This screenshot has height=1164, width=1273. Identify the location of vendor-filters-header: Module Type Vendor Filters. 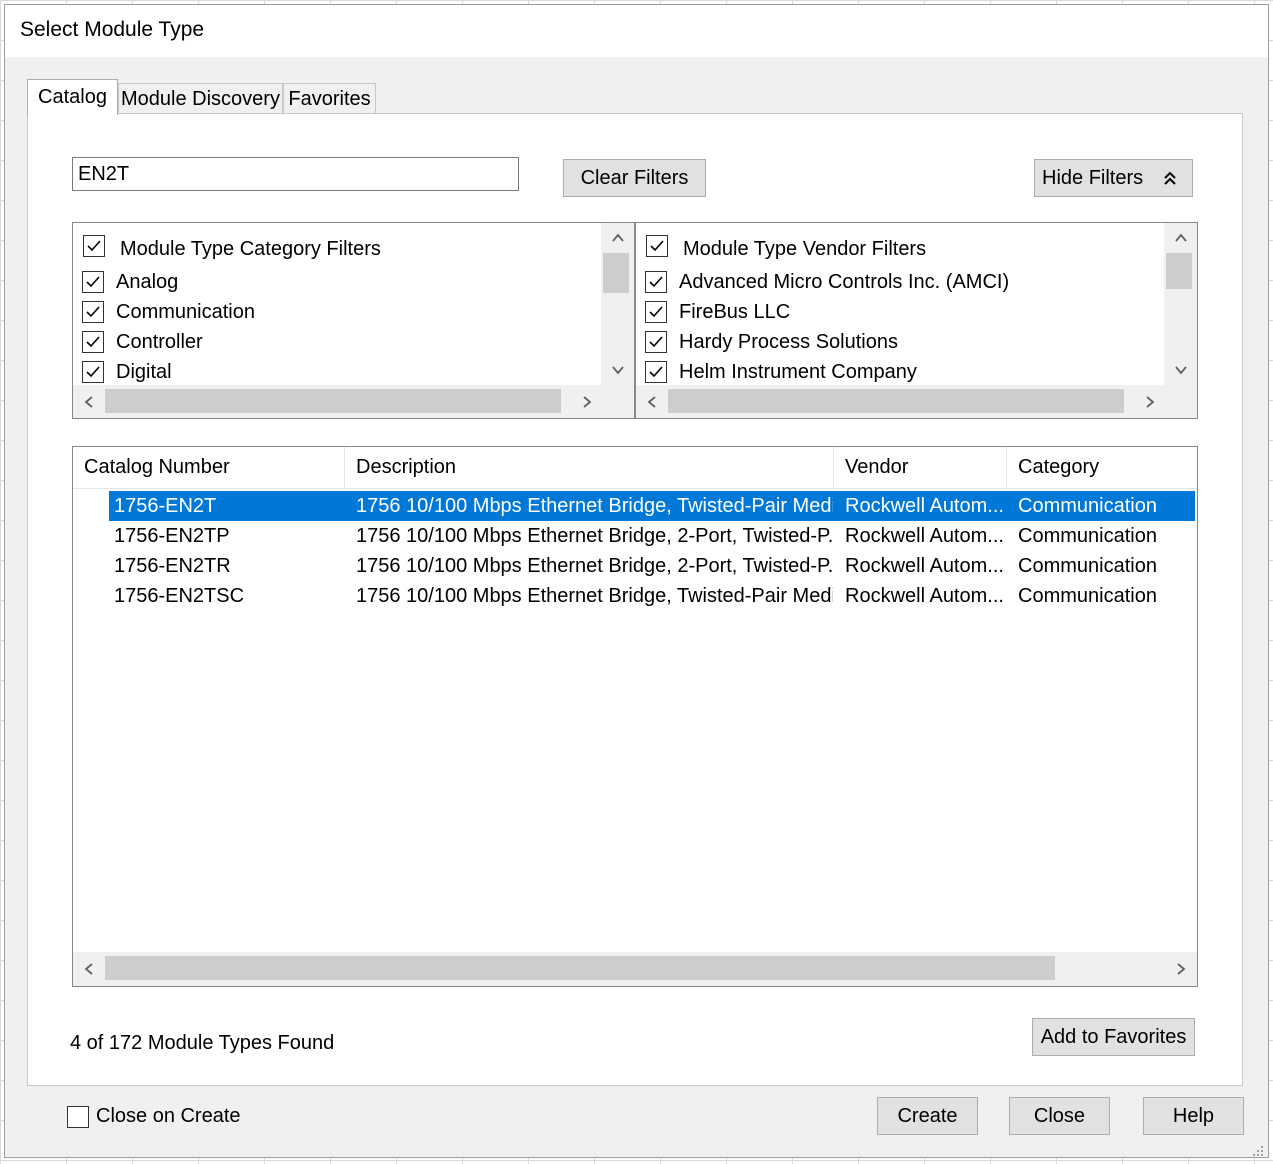
(786, 245).